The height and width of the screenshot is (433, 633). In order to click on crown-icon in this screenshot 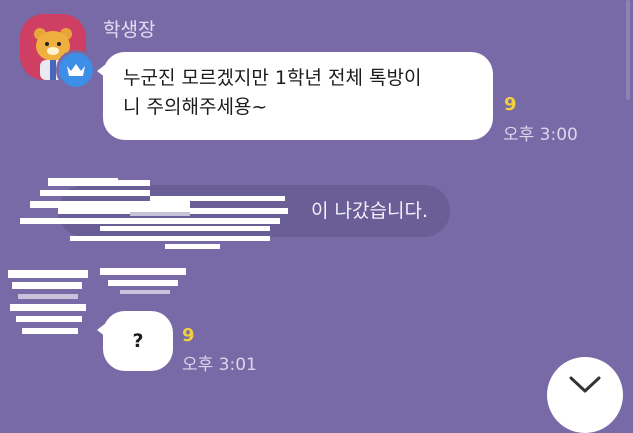, I will do `click(76, 70)`.